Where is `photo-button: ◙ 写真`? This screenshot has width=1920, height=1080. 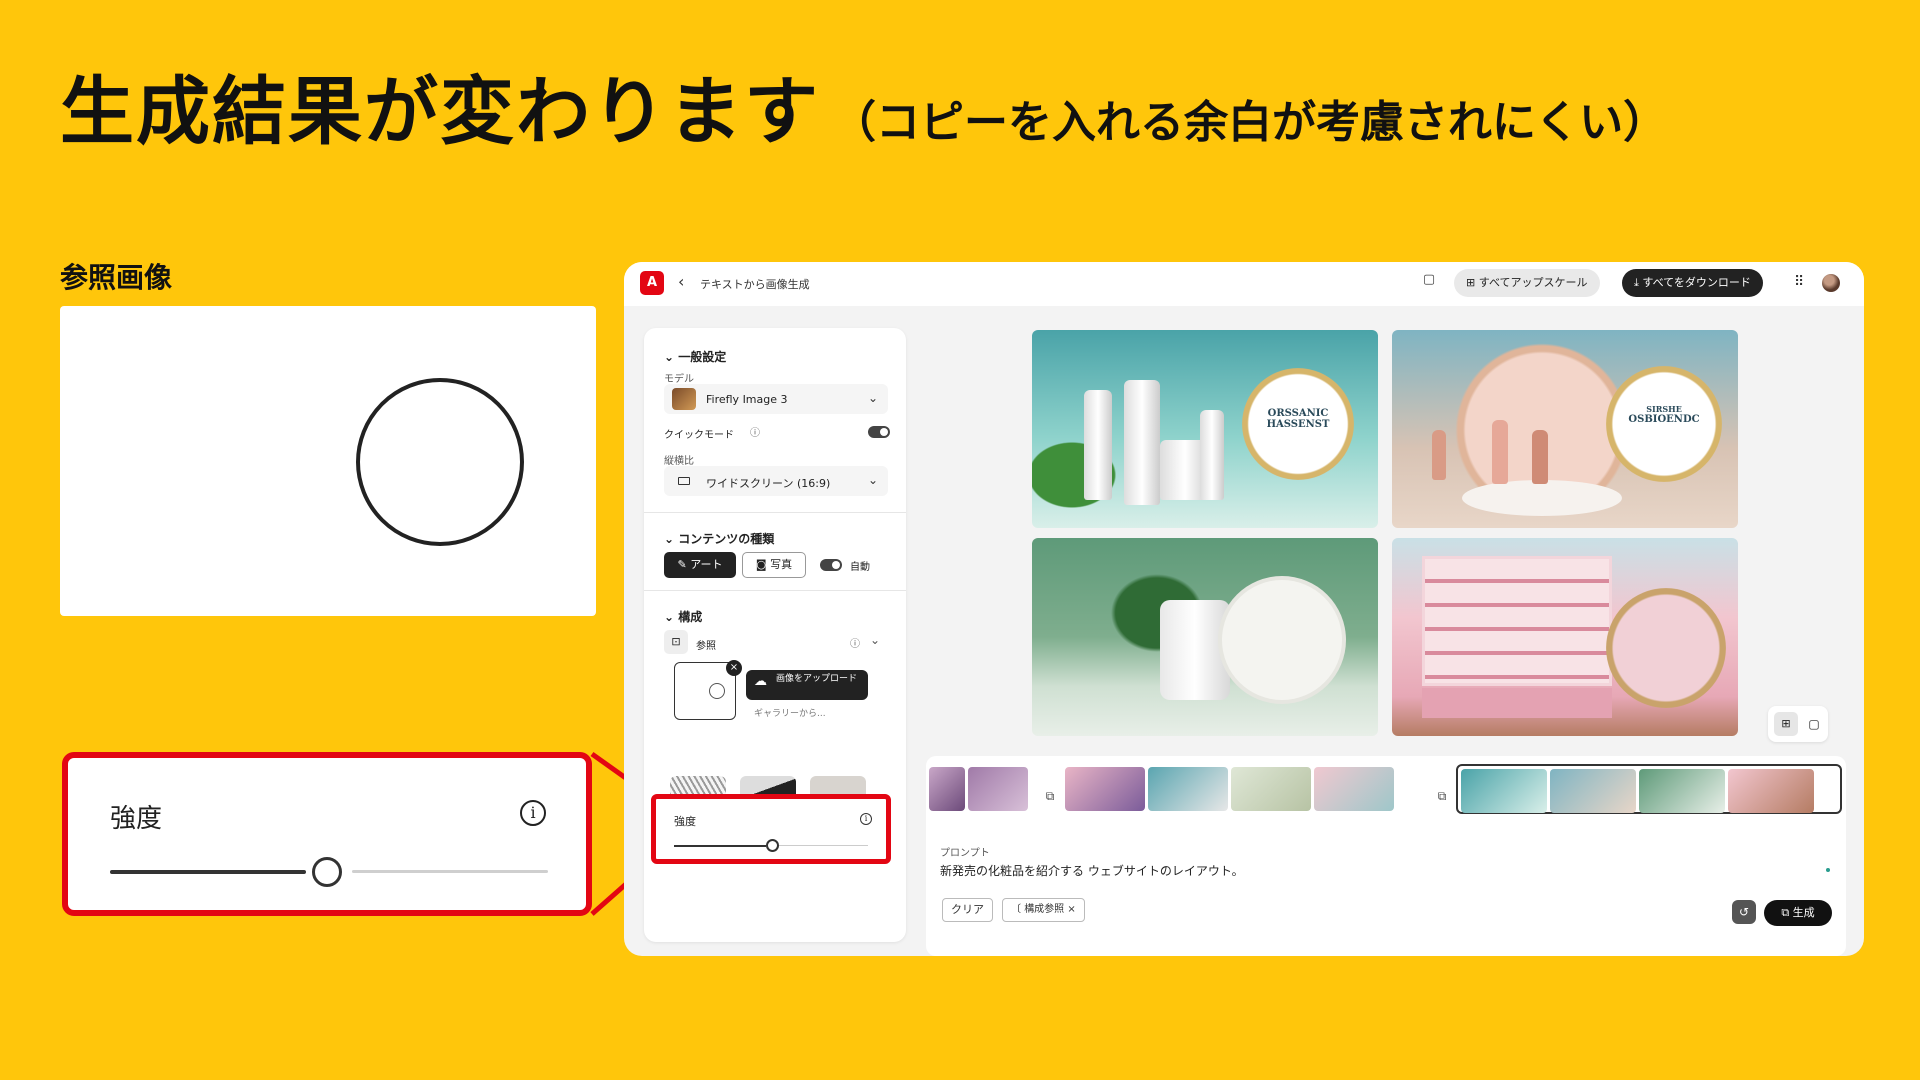 photo-button: ◙ 写真 is located at coordinates (774, 565).